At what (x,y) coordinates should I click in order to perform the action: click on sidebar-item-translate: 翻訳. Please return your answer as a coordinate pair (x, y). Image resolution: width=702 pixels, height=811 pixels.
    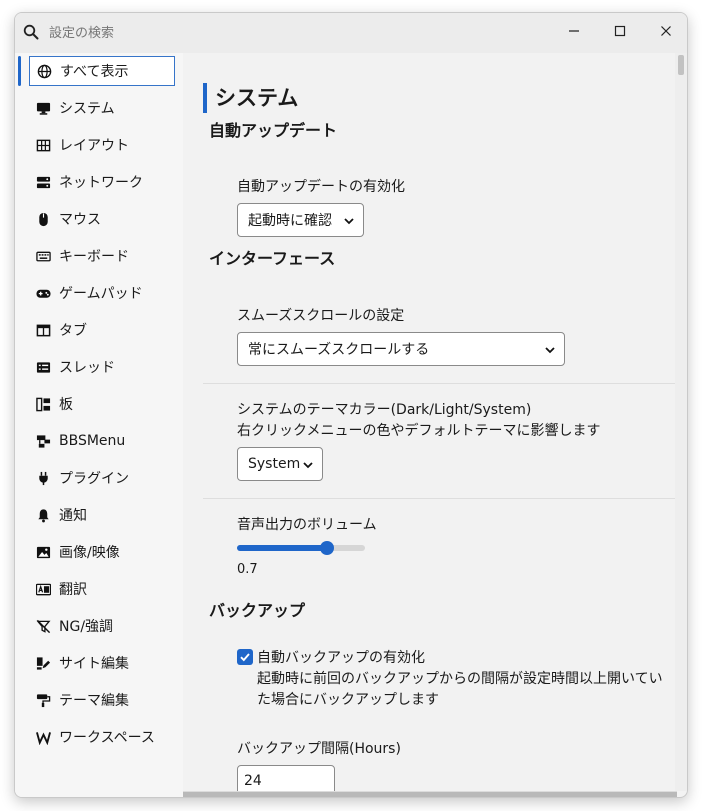
    Looking at the image, I should click on (102, 589).